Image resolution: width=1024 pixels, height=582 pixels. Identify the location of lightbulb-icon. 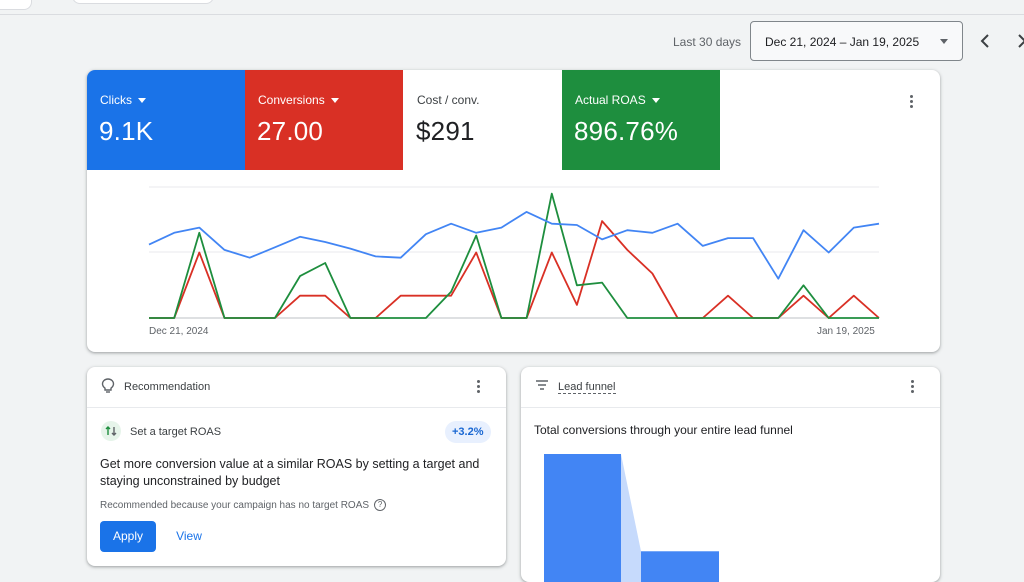
(108, 388).